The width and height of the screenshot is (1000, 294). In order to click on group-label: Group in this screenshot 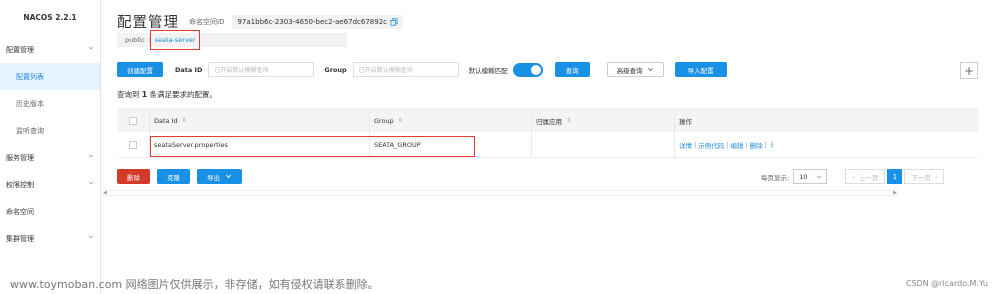, I will do `click(335, 69)`.